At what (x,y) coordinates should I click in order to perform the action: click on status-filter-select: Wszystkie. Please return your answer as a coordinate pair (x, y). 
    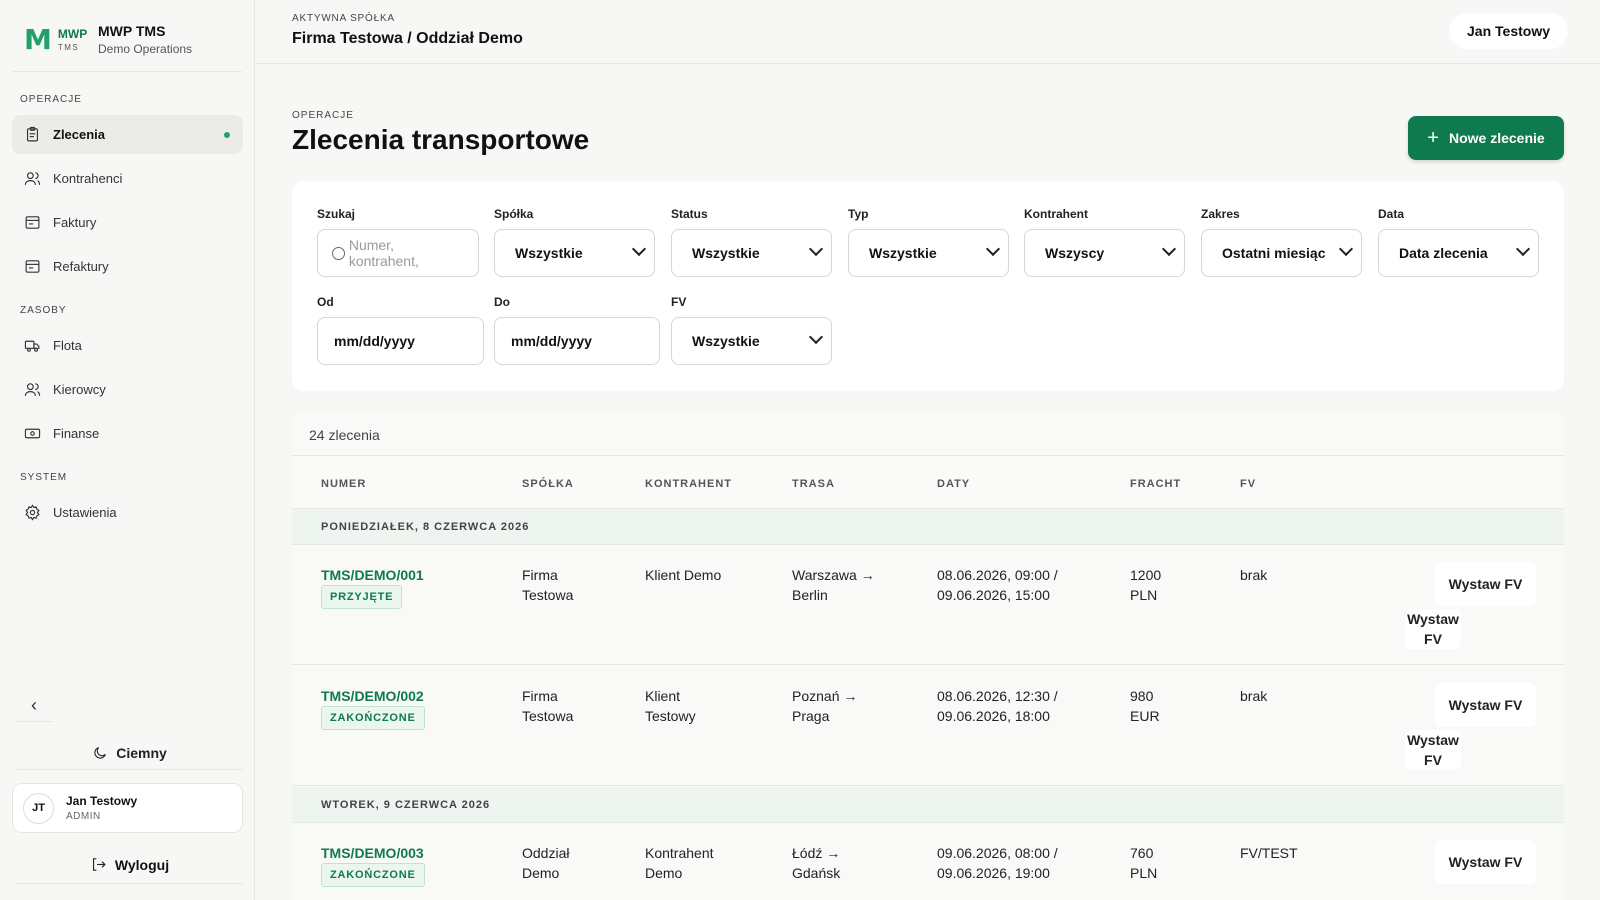
    Looking at the image, I should click on (751, 253).